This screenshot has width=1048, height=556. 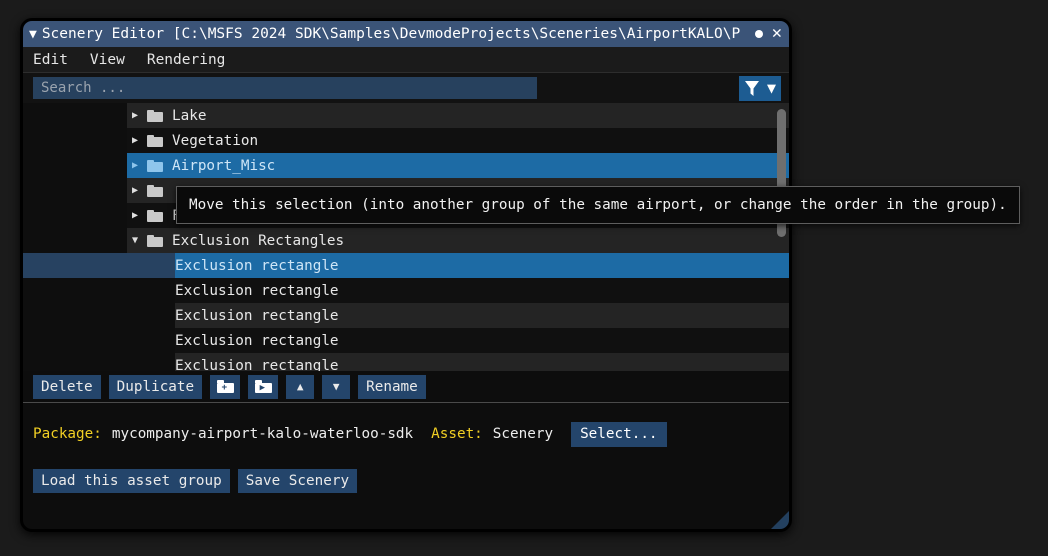 I want to click on move-to-group-button: ▶, so click(x=263, y=386).